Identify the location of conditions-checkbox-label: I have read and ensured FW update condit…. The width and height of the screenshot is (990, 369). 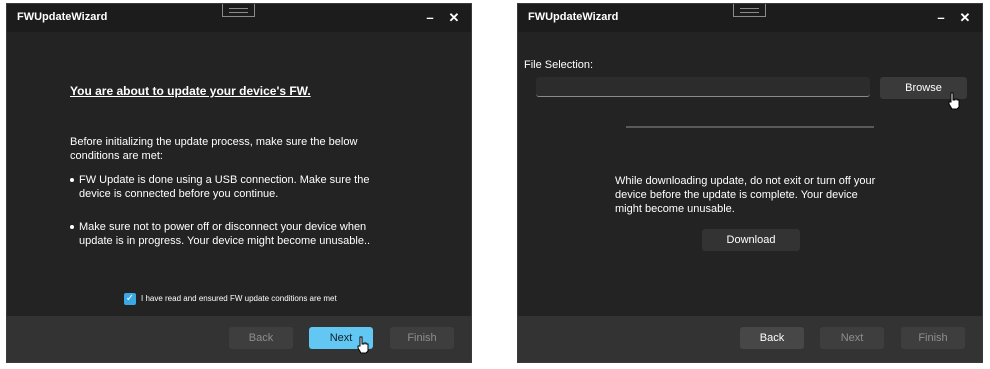
(239, 298).